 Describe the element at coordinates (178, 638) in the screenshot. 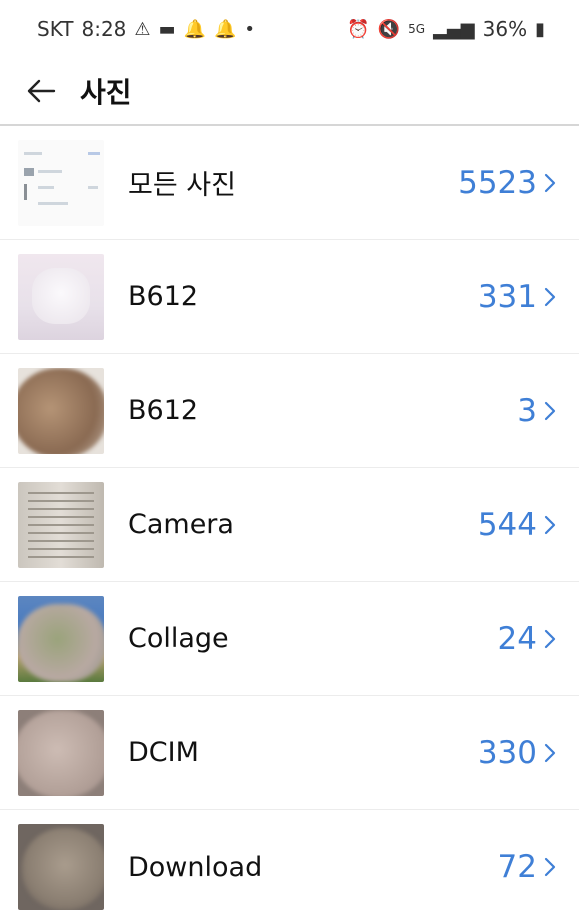

I see `album-name: Collage` at that location.